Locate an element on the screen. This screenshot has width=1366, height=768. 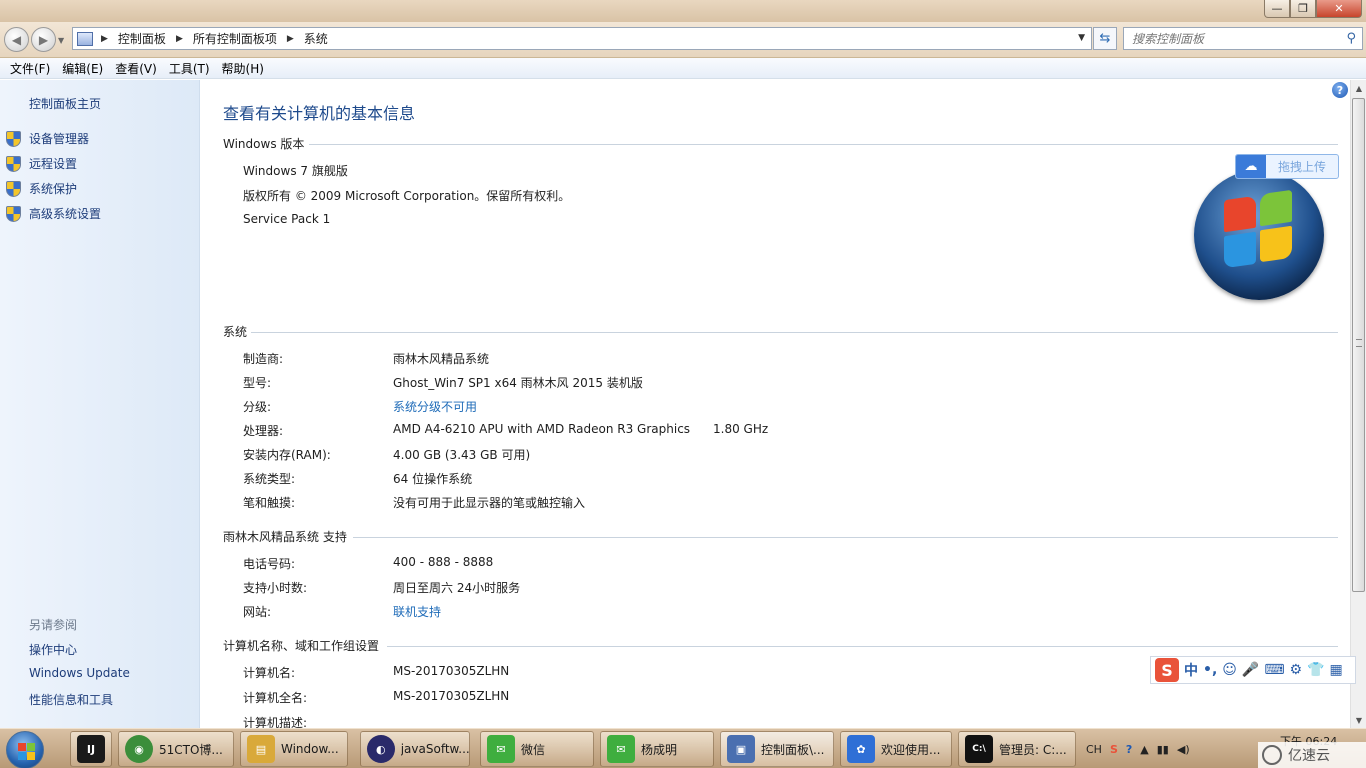
taskbar-cmd: C:\ 管理员 is located at coordinates (1017, 749).